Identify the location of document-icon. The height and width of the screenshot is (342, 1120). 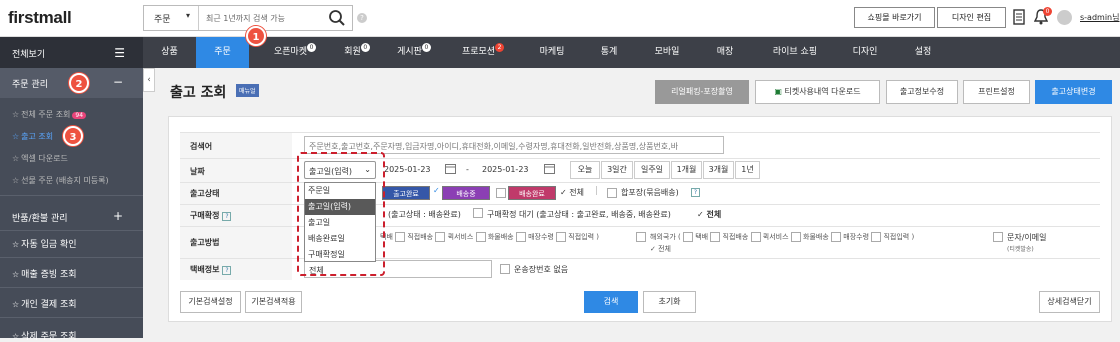
(1019, 17).